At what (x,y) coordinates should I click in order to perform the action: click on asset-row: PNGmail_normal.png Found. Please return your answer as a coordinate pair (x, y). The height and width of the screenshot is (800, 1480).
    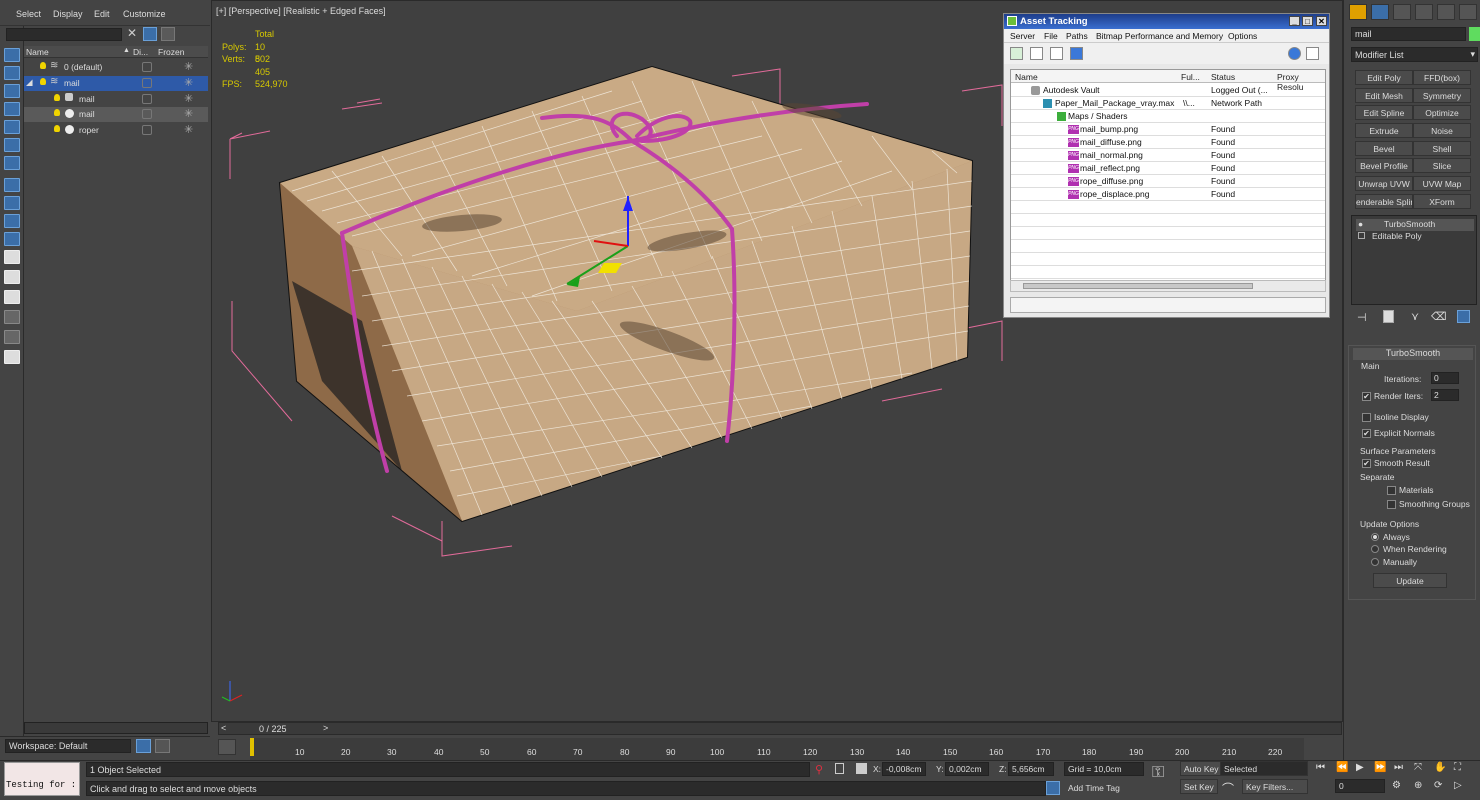
    Looking at the image, I should click on (1168, 155).